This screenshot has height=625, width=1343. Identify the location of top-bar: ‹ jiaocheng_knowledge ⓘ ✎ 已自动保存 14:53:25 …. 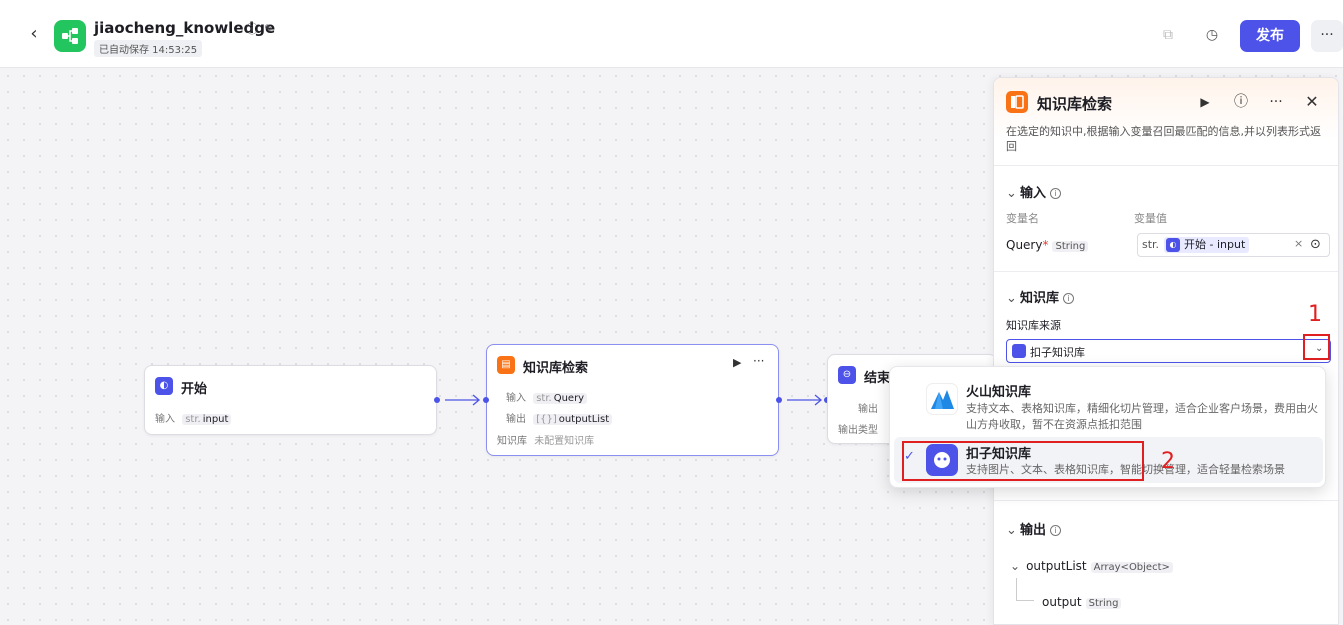
(671, 34).